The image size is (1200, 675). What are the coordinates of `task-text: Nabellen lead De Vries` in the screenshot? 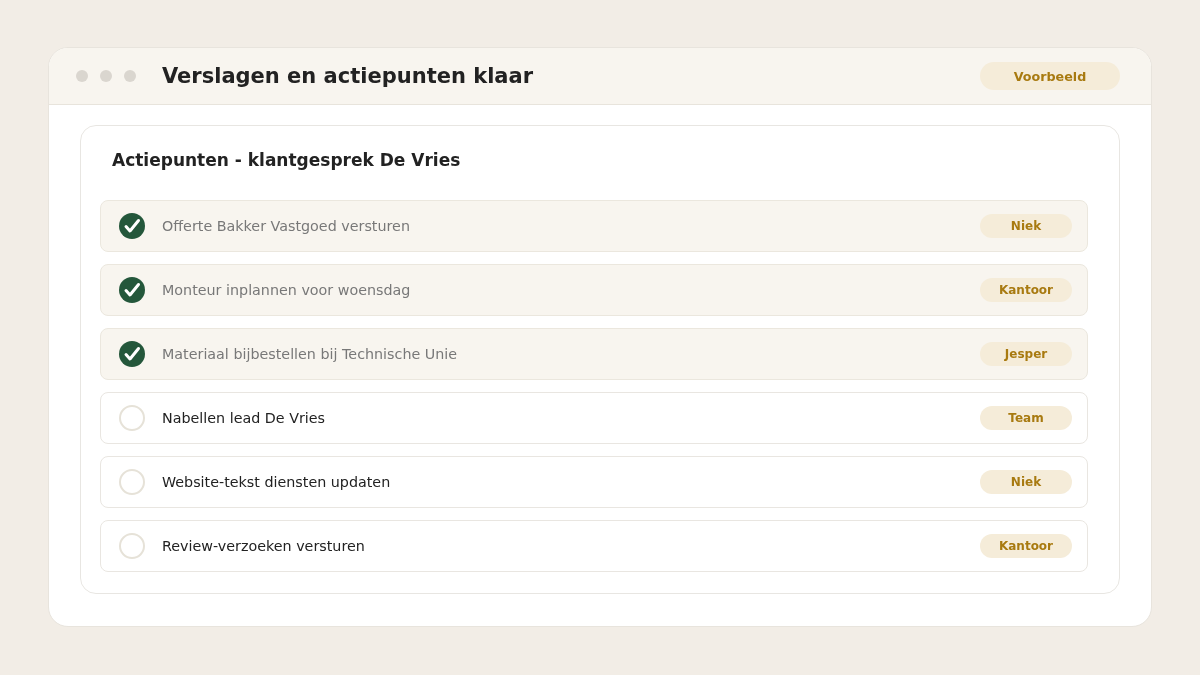 It's located at (244, 418).